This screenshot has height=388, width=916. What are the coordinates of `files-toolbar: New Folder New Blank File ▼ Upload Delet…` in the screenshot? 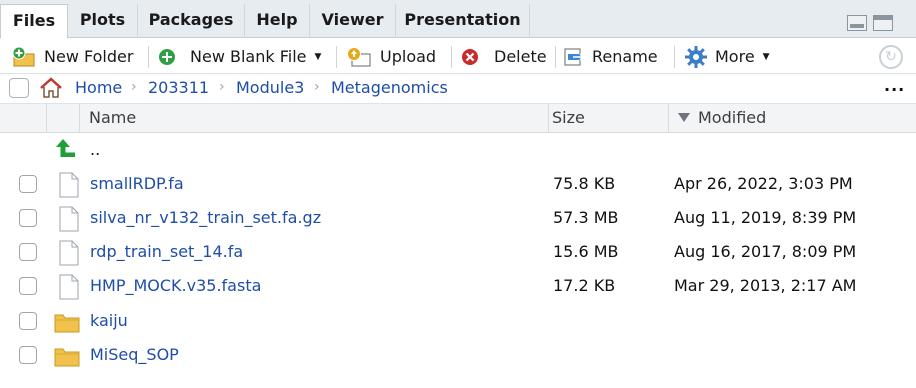 It's located at (458, 56).